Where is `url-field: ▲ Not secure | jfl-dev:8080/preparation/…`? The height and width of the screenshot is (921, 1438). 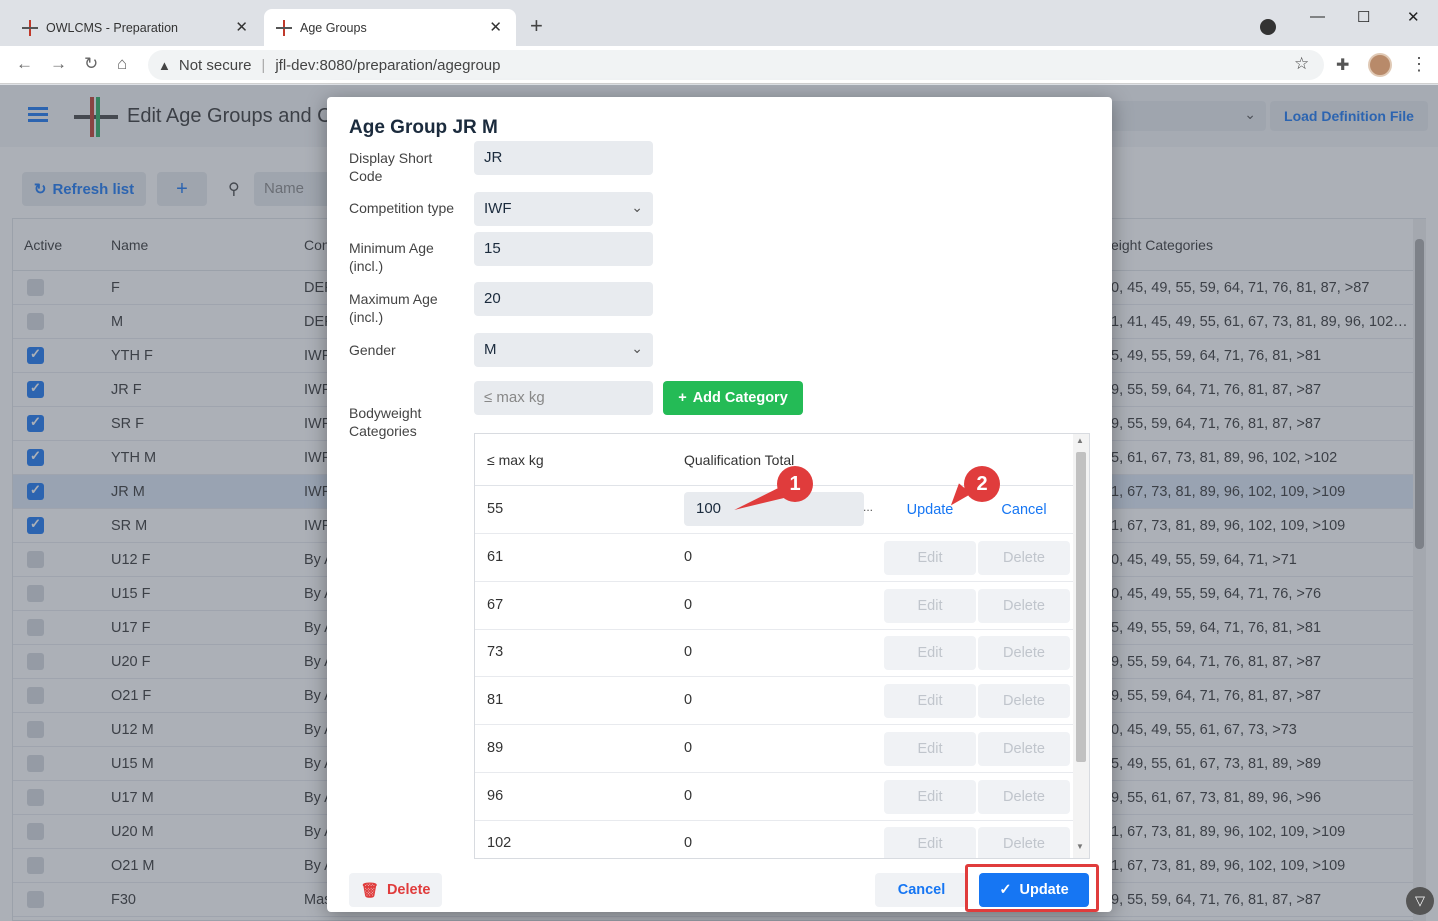 url-field: ▲ Not secure | jfl-dev:8080/preparation/… is located at coordinates (736, 65).